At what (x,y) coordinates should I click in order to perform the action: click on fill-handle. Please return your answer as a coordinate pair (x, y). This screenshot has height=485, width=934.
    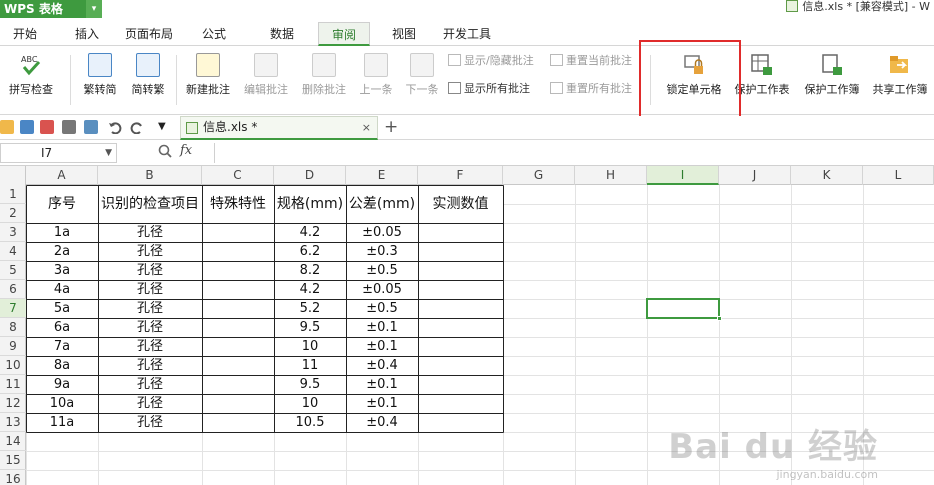
    Looking at the image, I should click on (719, 318).